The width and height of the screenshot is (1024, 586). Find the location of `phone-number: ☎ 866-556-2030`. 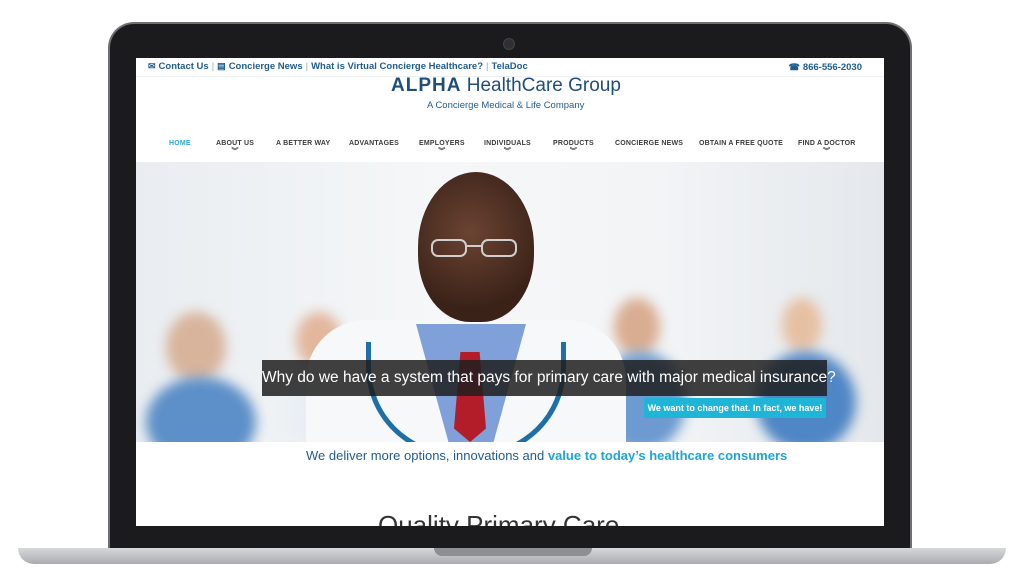

phone-number: ☎ 866-556-2030 is located at coordinates (825, 67).